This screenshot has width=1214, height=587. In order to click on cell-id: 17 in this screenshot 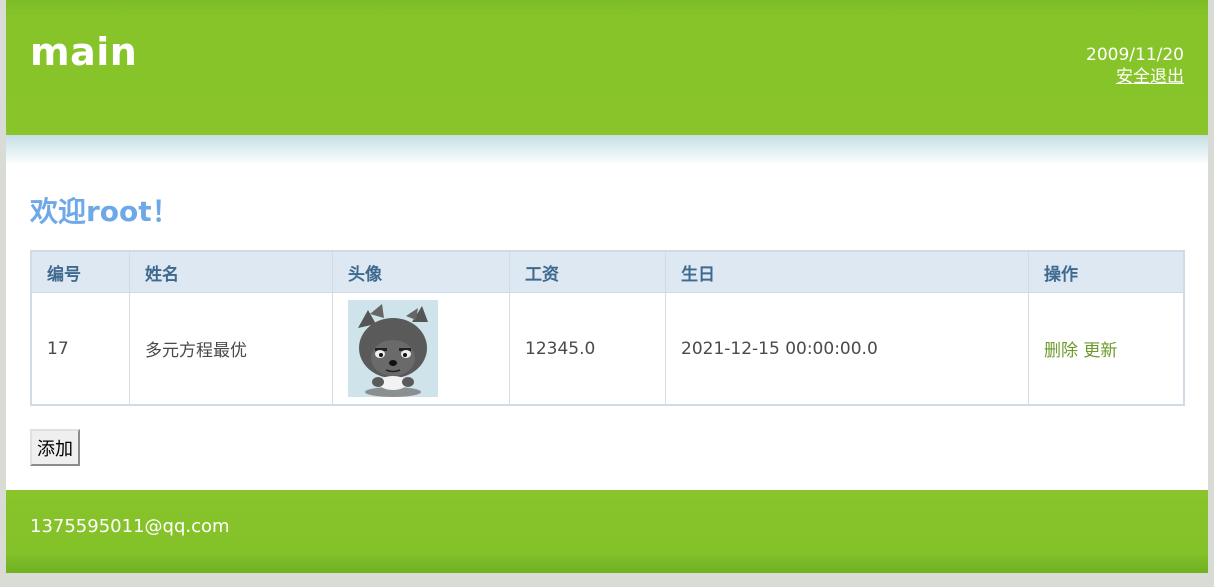, I will do `click(80, 349)`.